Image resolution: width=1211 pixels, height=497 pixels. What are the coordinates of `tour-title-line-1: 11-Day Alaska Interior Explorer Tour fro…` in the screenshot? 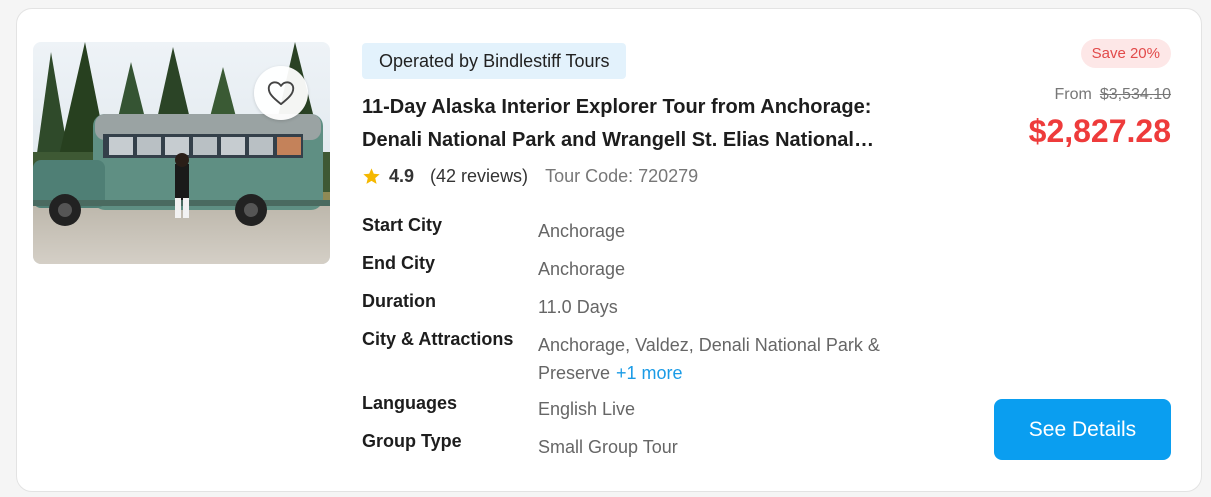 It's located at (642, 107).